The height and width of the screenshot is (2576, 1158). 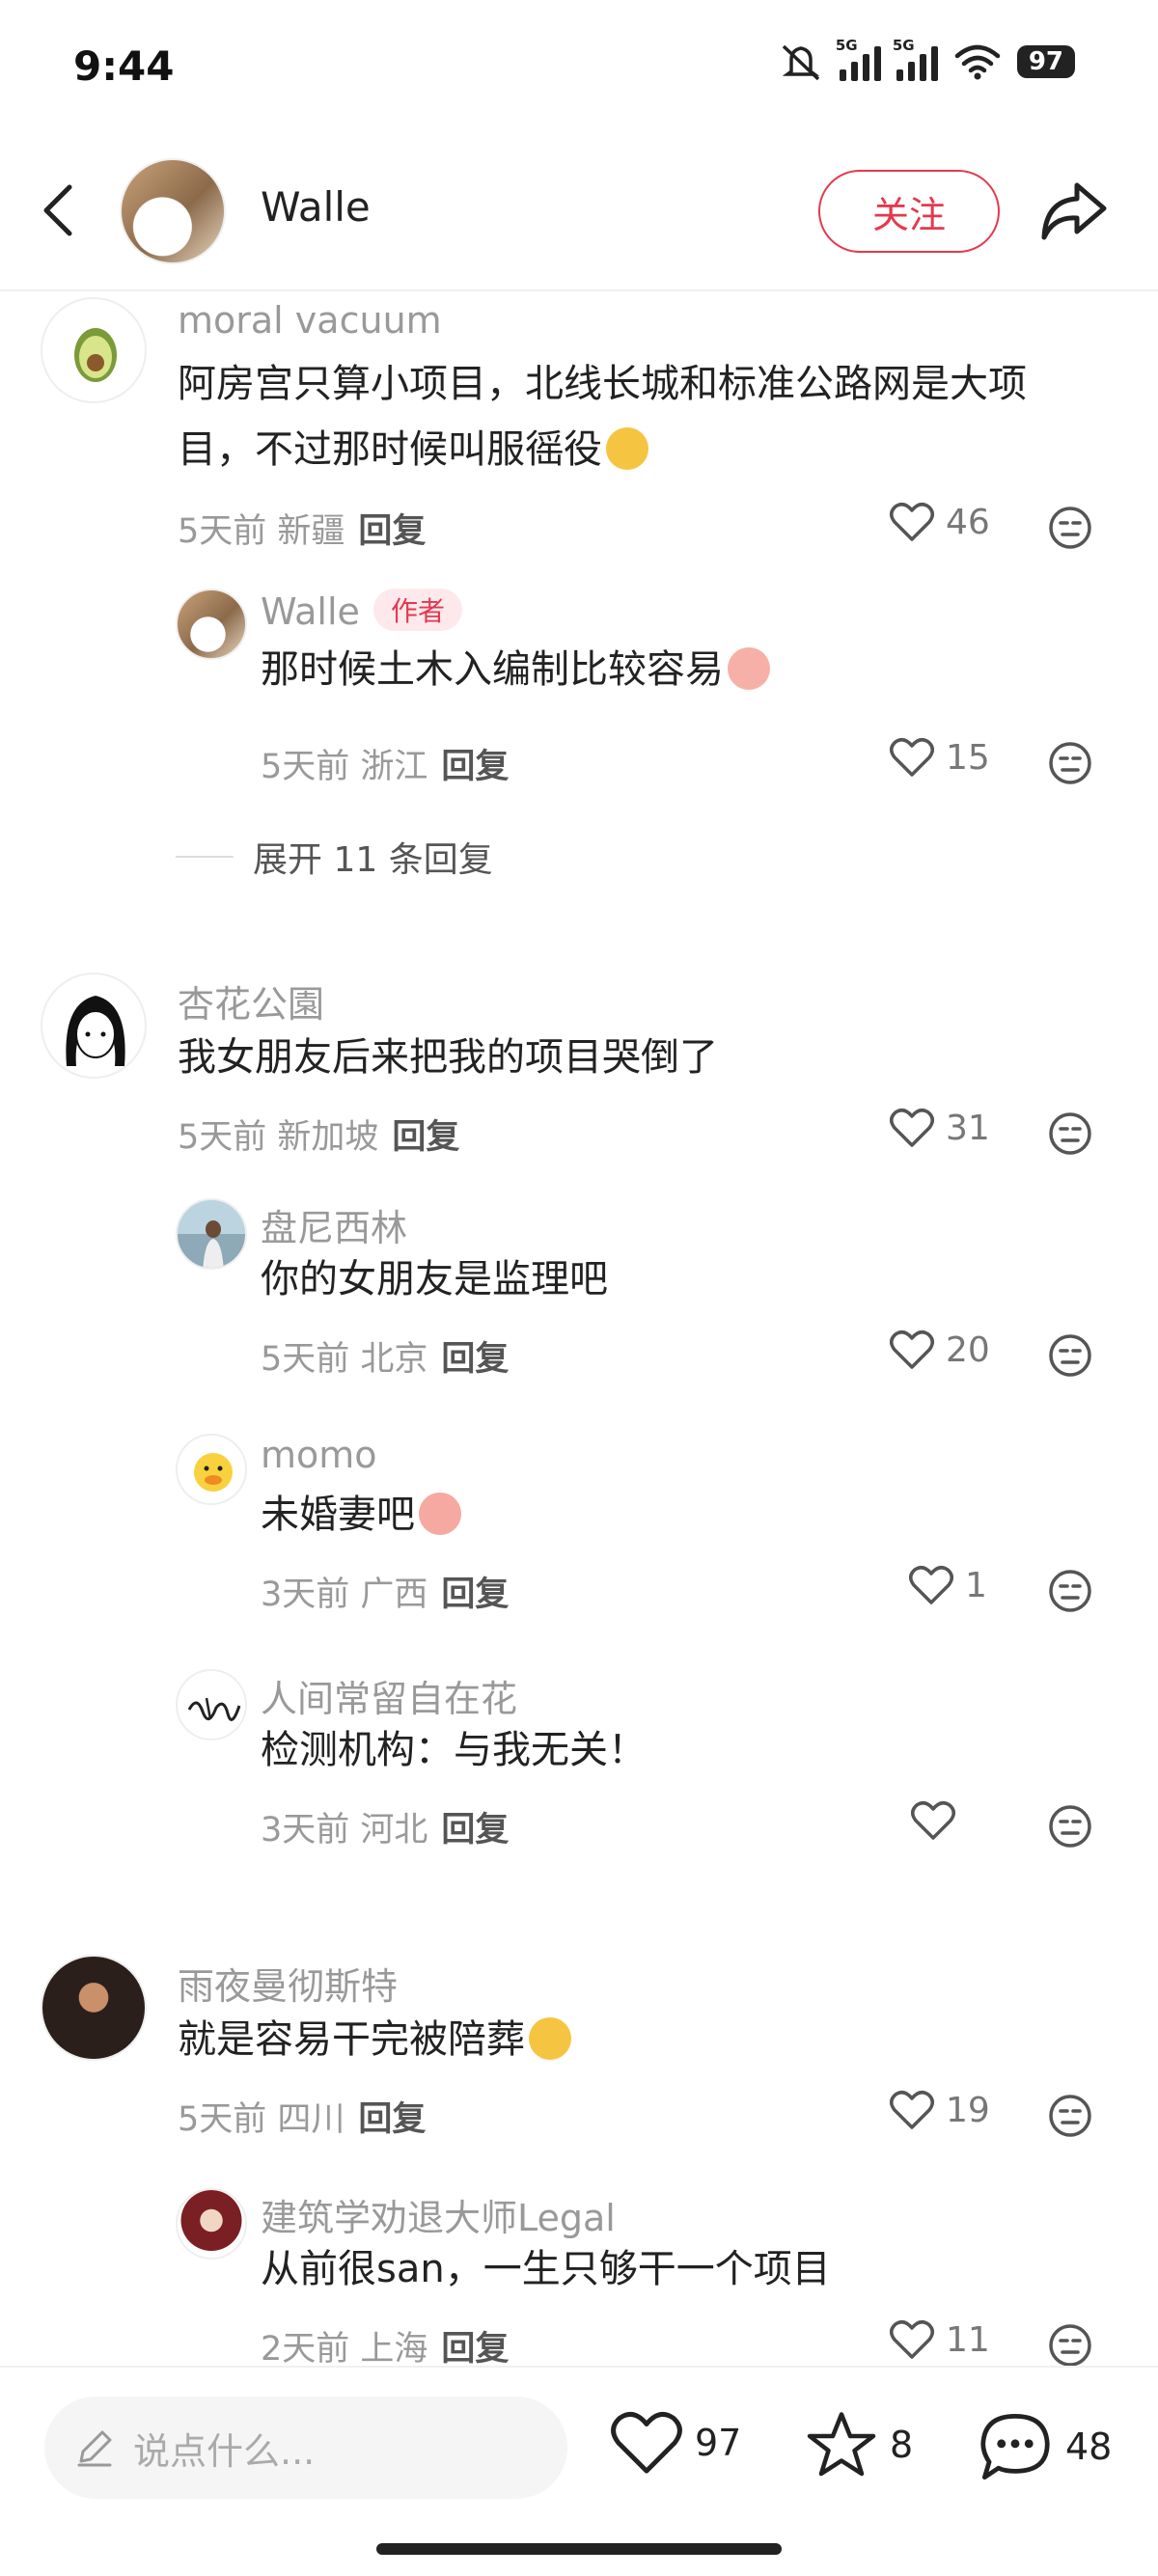 I want to click on comment-text-content: 那时候土木入编制比较容易, so click(x=492, y=669).